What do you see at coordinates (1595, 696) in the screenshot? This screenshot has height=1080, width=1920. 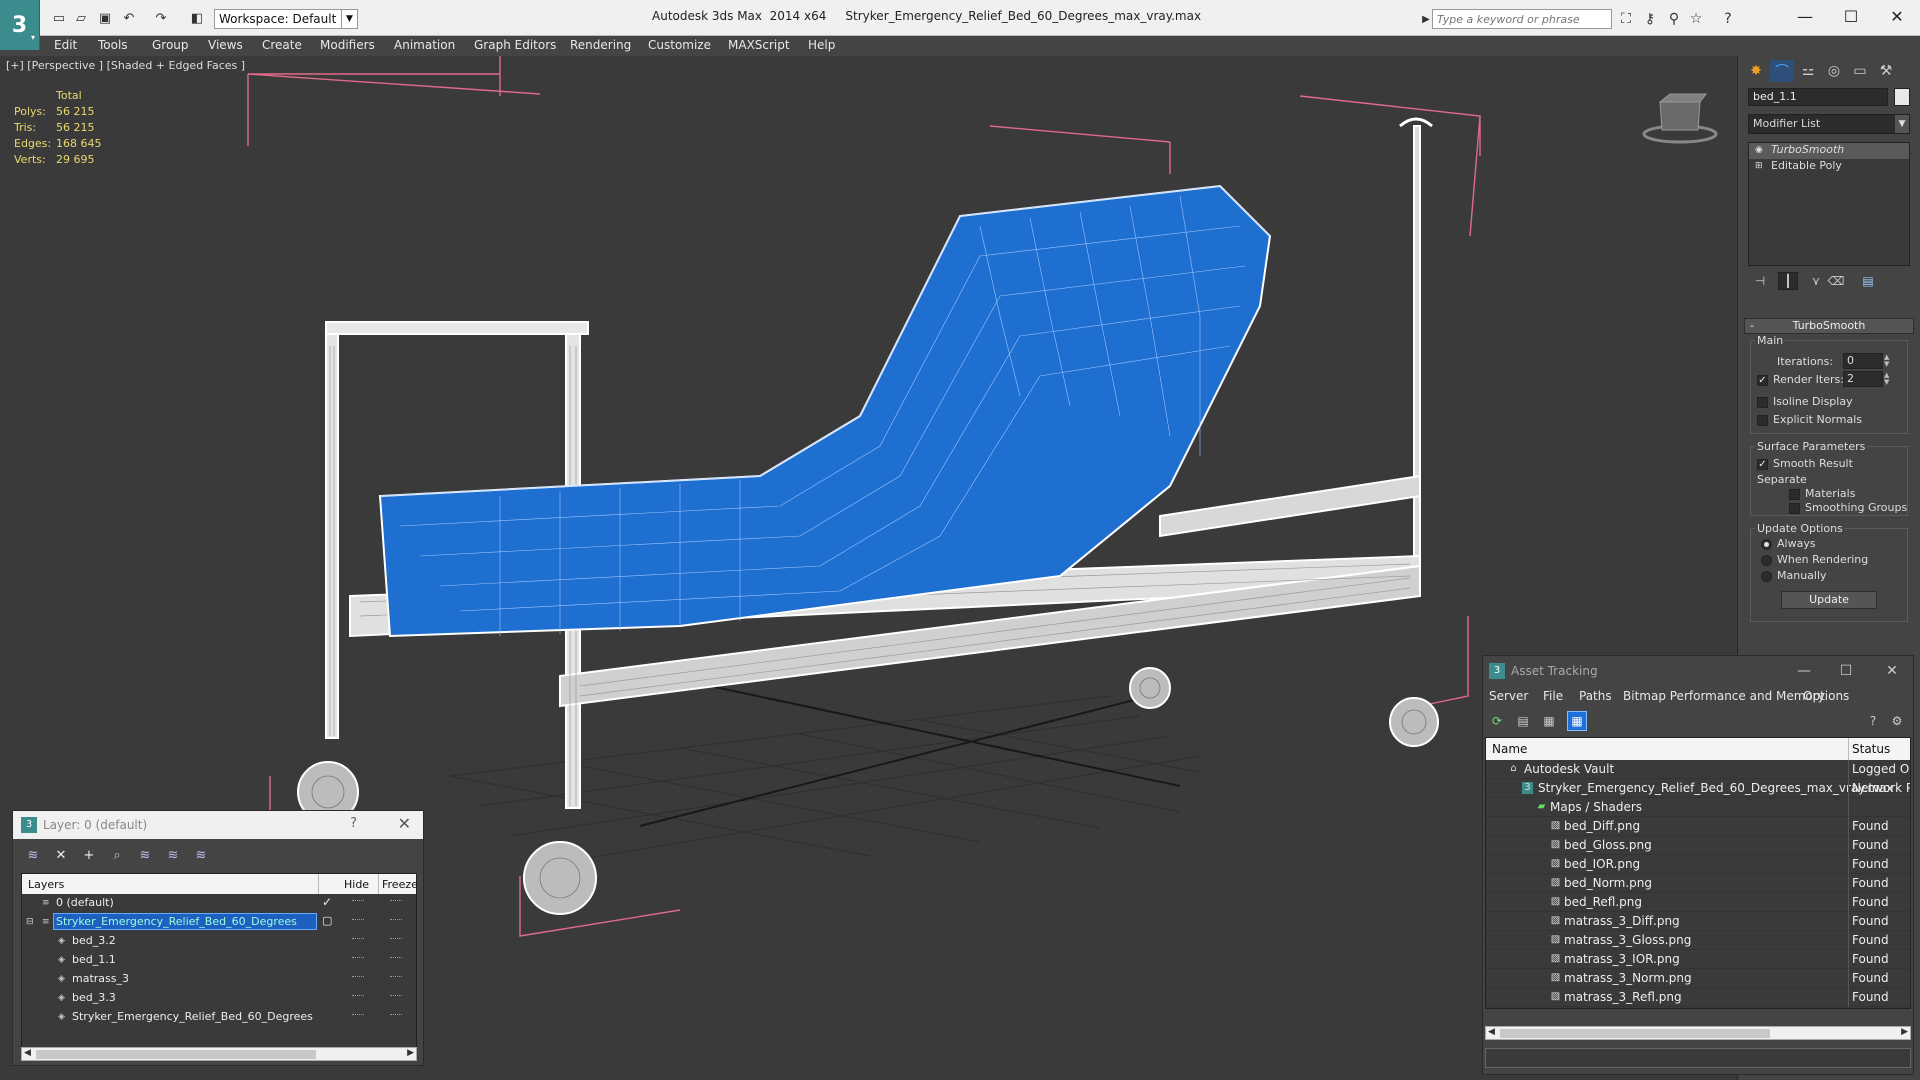 I see `menu-paths: Paths` at bounding box center [1595, 696].